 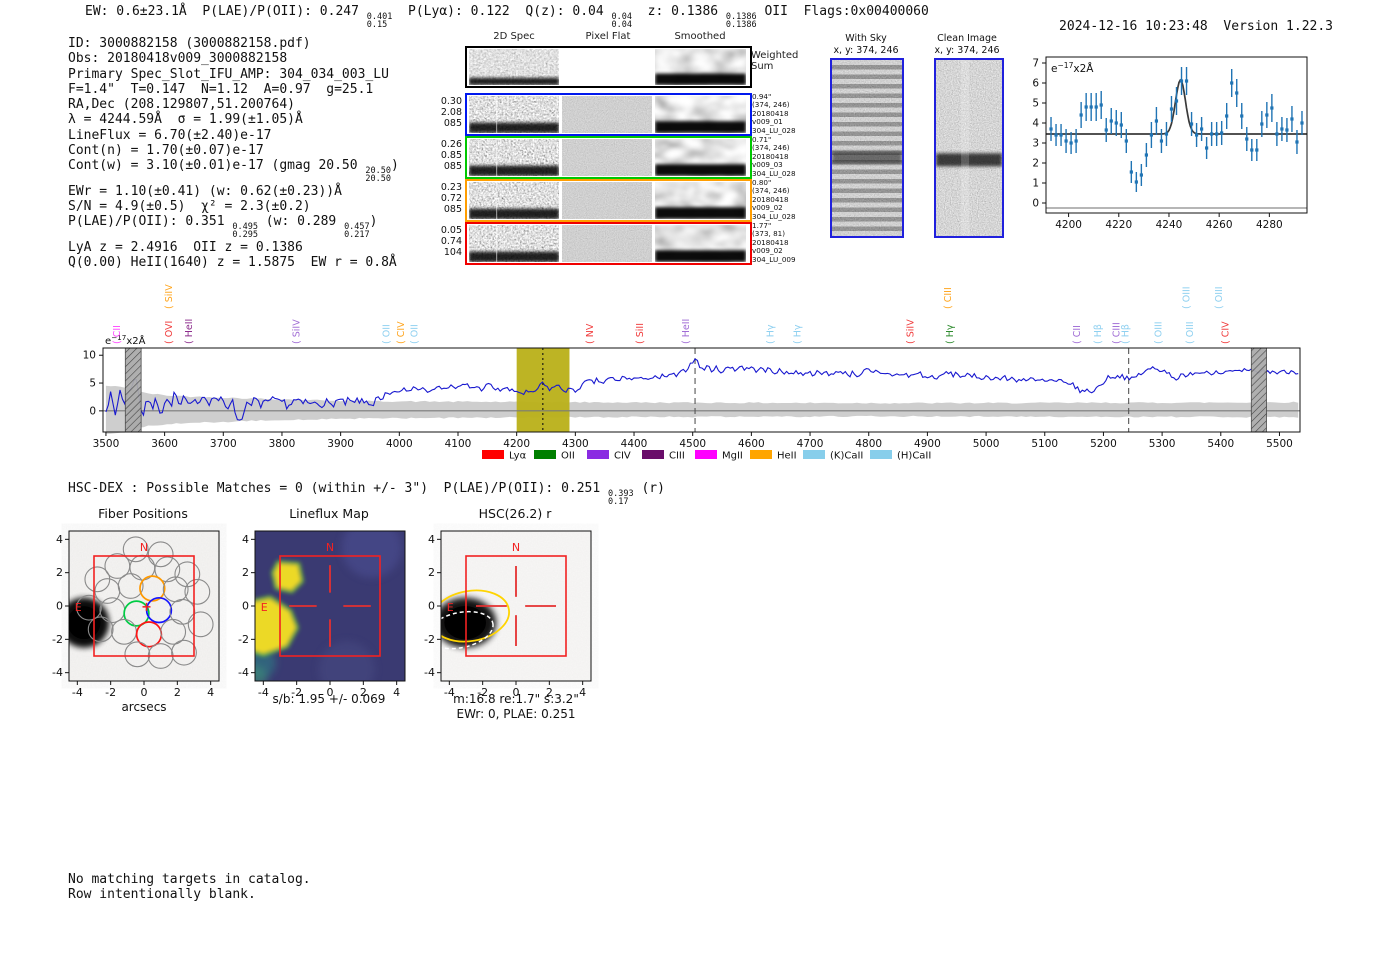 What do you see at coordinates (164, 444) in the screenshot?
I see `svg-text: 3600` at bounding box center [164, 444].